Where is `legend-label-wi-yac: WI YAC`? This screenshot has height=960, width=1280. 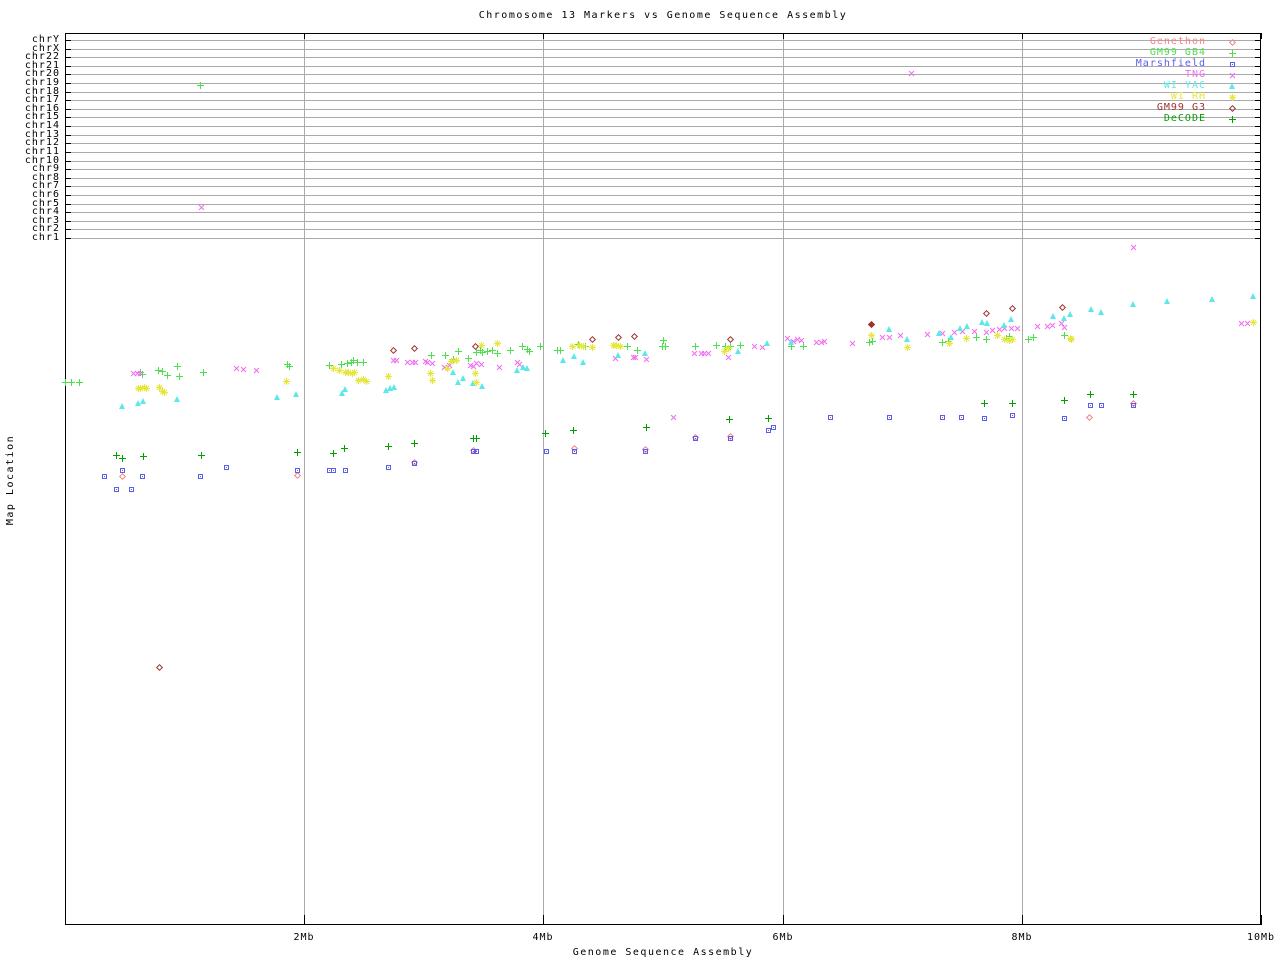 legend-label-wi-yac: WI YAC is located at coordinates (1184, 85).